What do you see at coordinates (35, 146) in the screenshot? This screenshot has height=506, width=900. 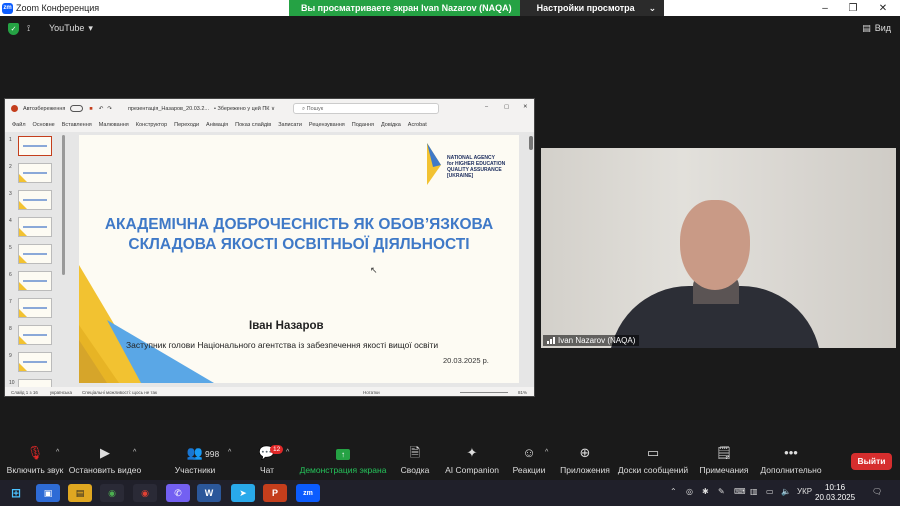 I see `slide-thumb: 1` at bounding box center [35, 146].